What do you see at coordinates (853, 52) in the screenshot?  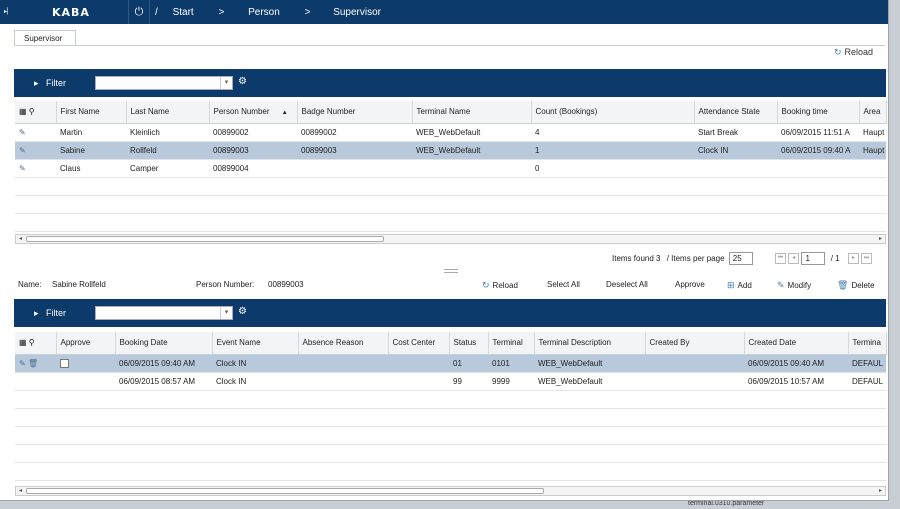 I see `reload-button: ↻ Reload` at bounding box center [853, 52].